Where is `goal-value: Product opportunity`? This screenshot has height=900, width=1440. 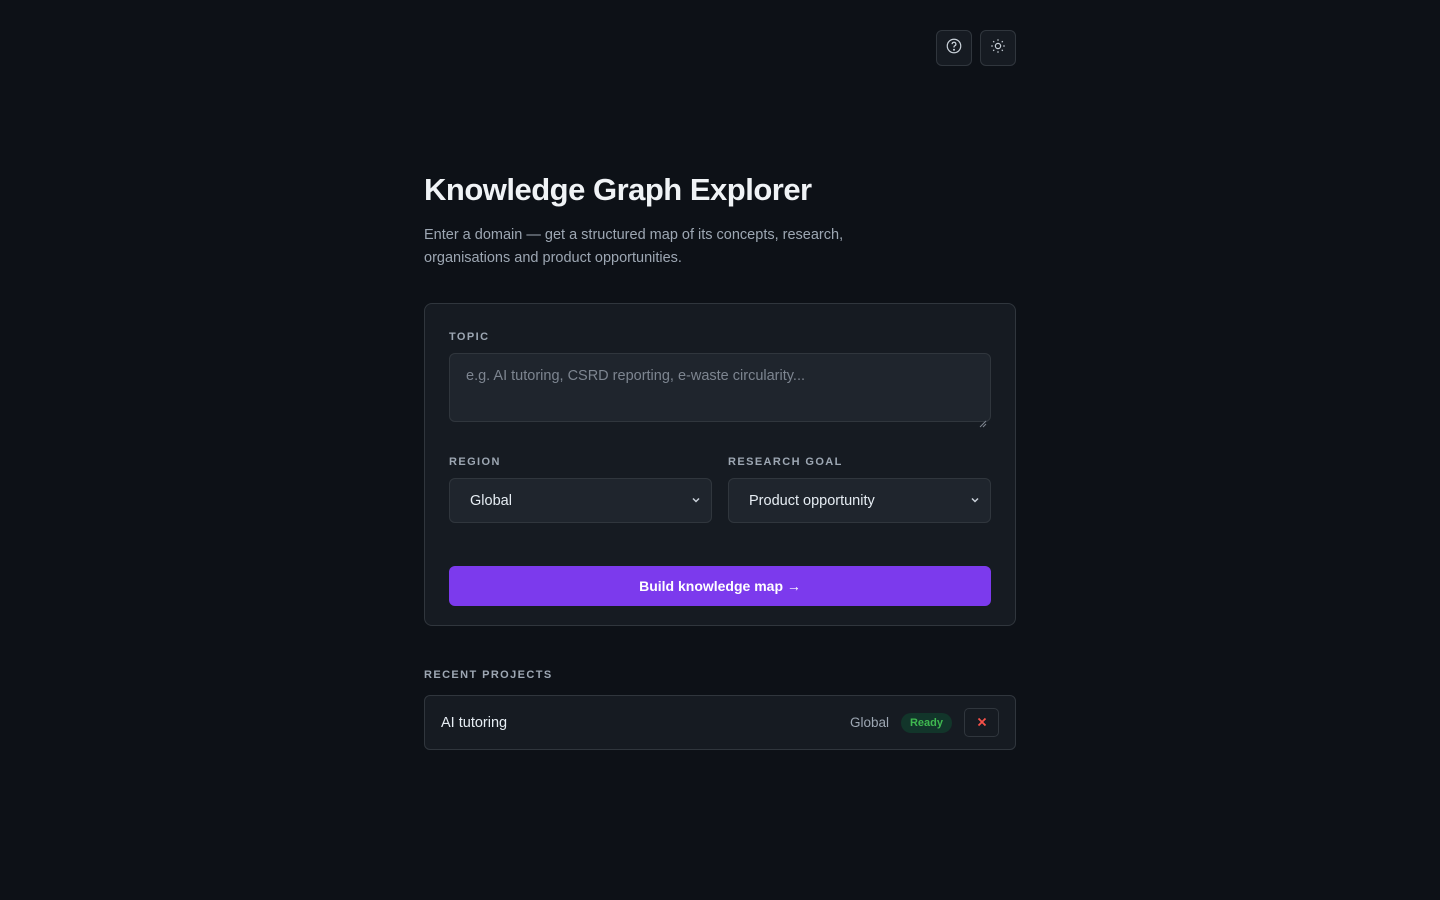
goal-value: Product opportunity is located at coordinates (812, 500).